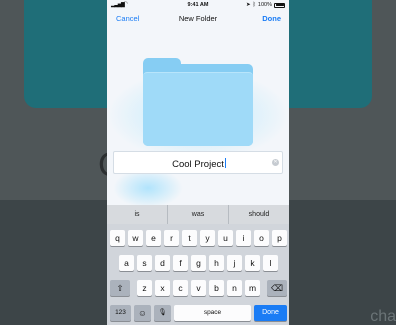  Describe the element at coordinates (144, 263) in the screenshot. I see `key-s: s` at that location.